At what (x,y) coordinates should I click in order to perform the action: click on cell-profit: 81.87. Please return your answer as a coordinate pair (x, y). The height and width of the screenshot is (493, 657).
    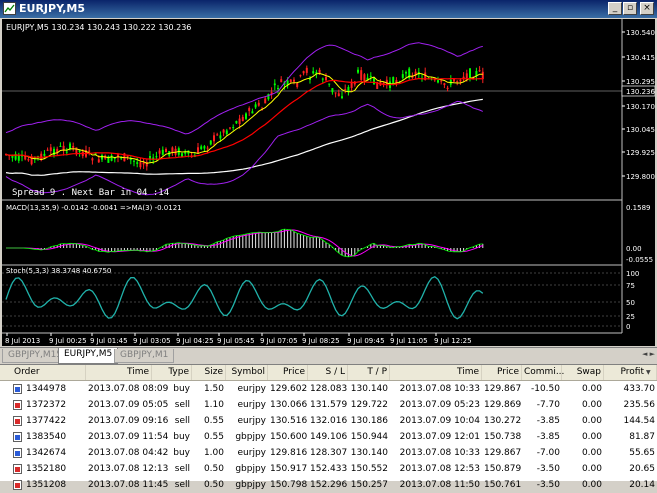
    Looking at the image, I should click on (642, 437).